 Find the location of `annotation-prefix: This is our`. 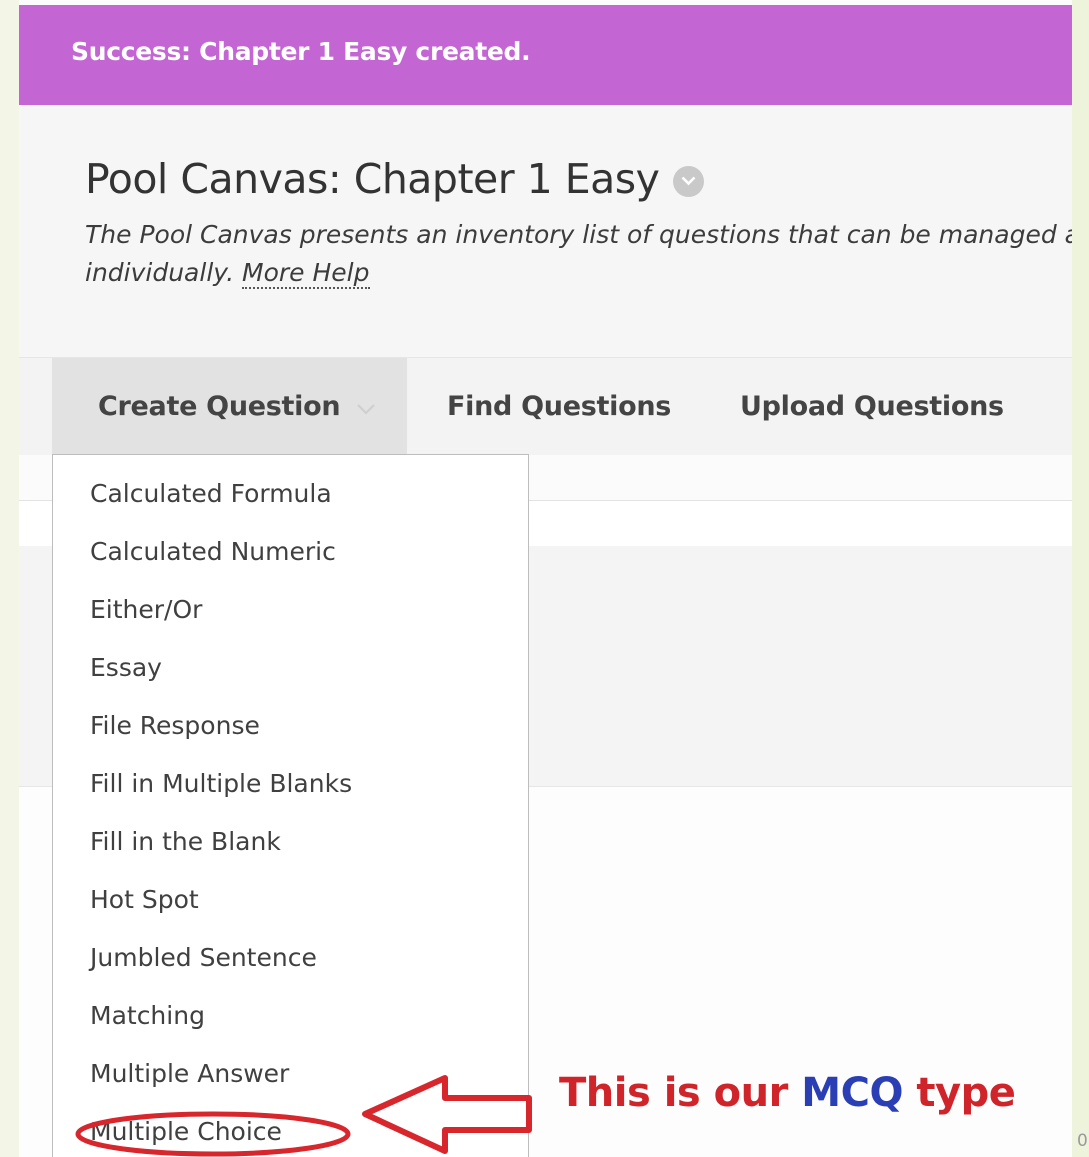

annotation-prefix: This is our is located at coordinates (673, 1093).